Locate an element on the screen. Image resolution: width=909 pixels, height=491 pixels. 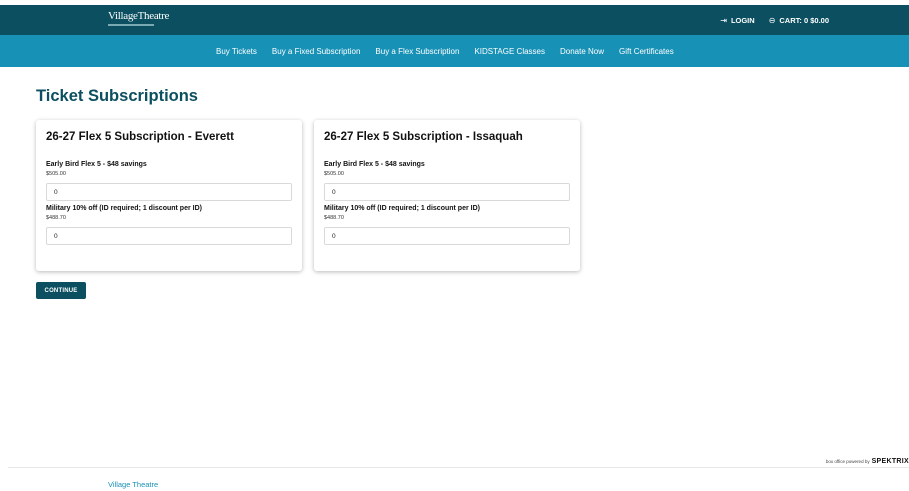
nav-buy-fixed-subscription: Buy a Fixed Subscription is located at coordinates (316, 51).